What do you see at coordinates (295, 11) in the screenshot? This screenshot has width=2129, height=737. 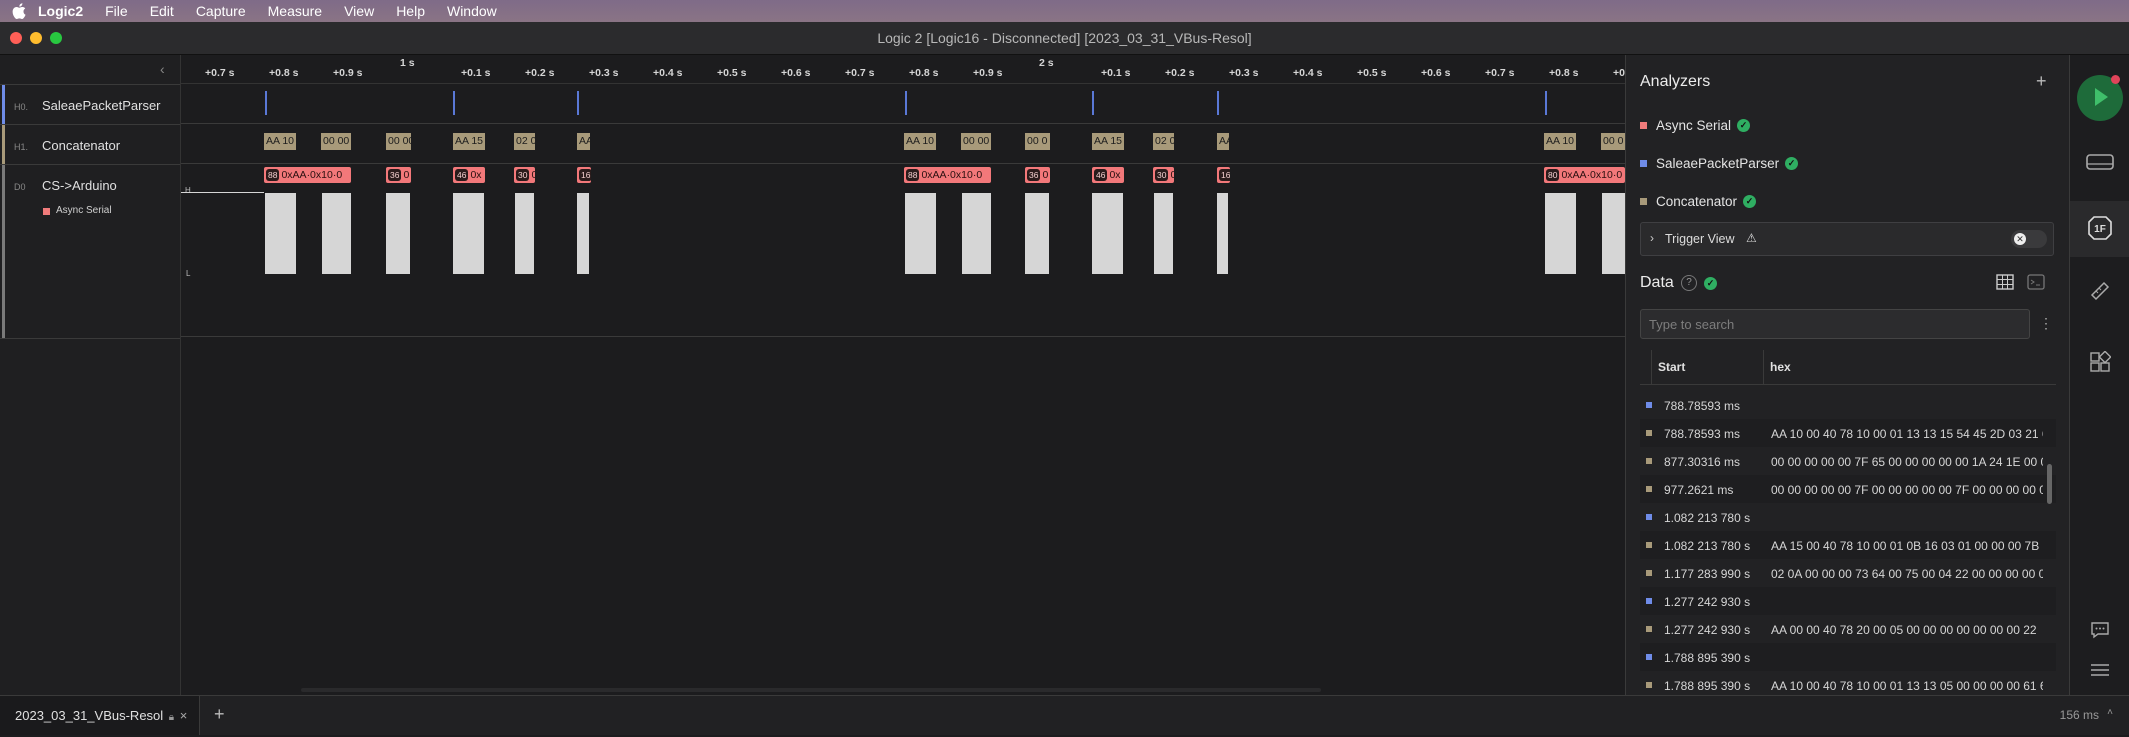 I see `menu-measure: Measure` at bounding box center [295, 11].